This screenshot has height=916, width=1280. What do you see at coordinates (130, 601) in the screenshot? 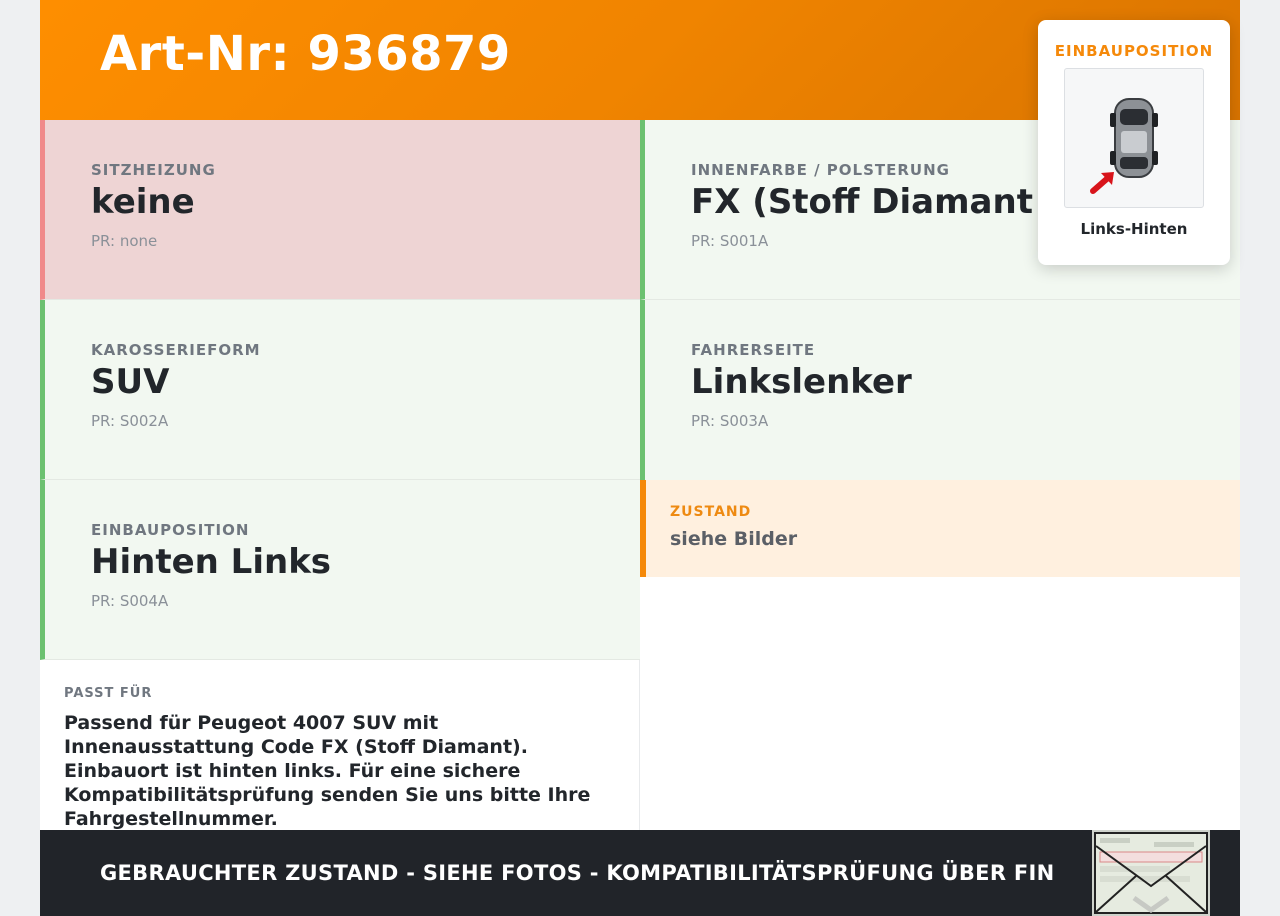
I see `spec-pr-code: PR: S004A` at bounding box center [130, 601].